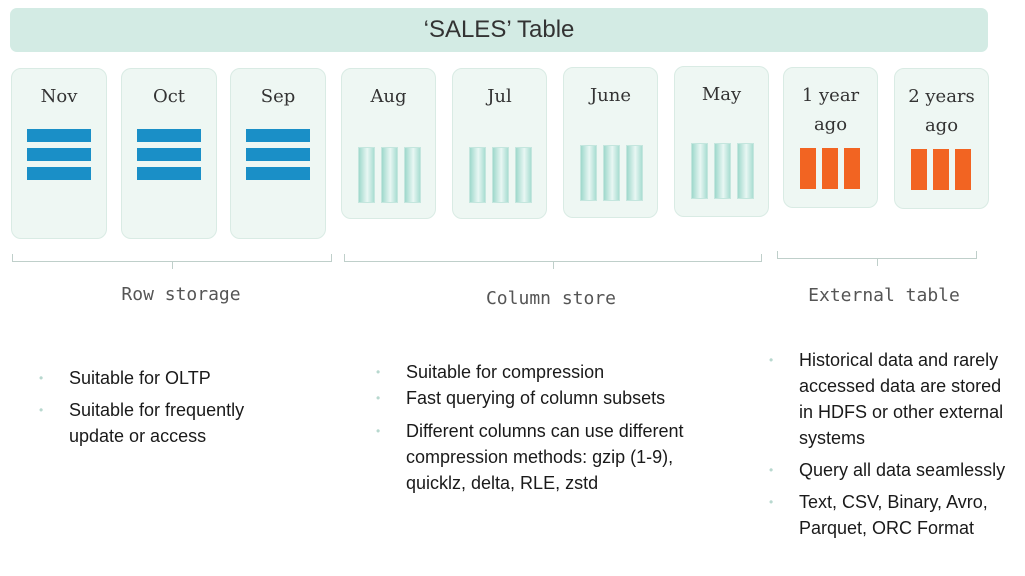  What do you see at coordinates (884, 295) in the screenshot?
I see `external-table-label: External table` at bounding box center [884, 295].